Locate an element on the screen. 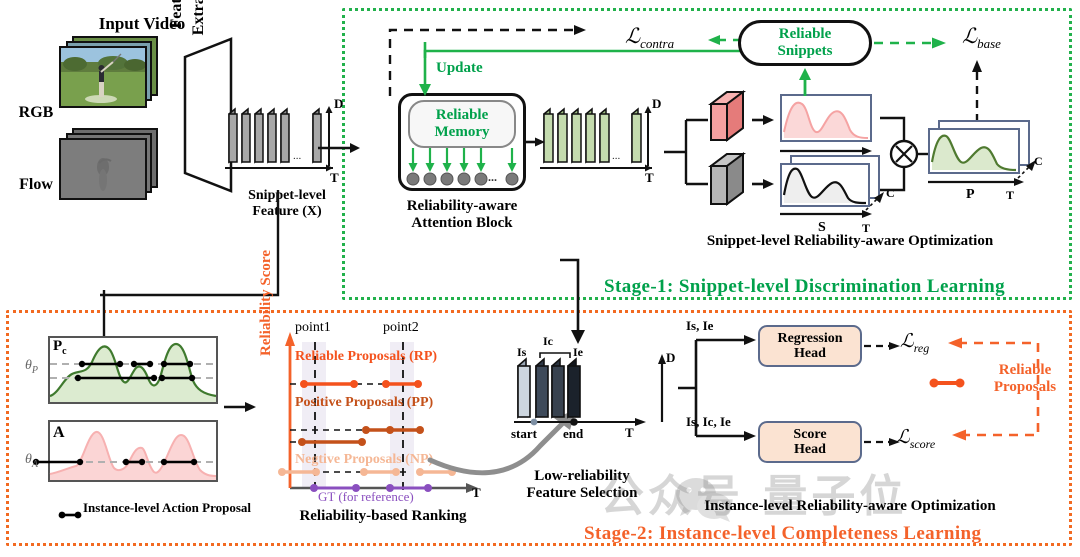 The height and width of the screenshot is (557, 1080). arrow-to-s-chart is located at coordinates (763, 184).